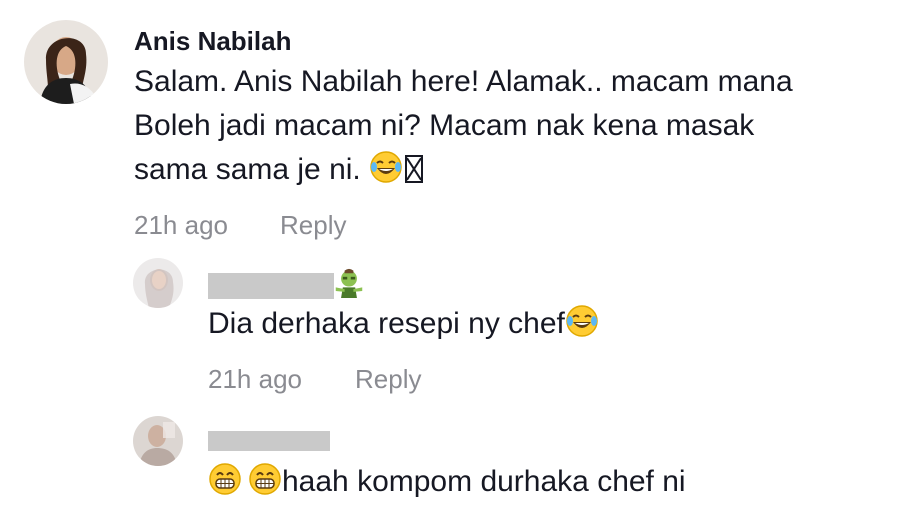 This screenshot has width=900, height=520. I want to click on comment-text-segment: sama sama je ni., so click(247, 169).